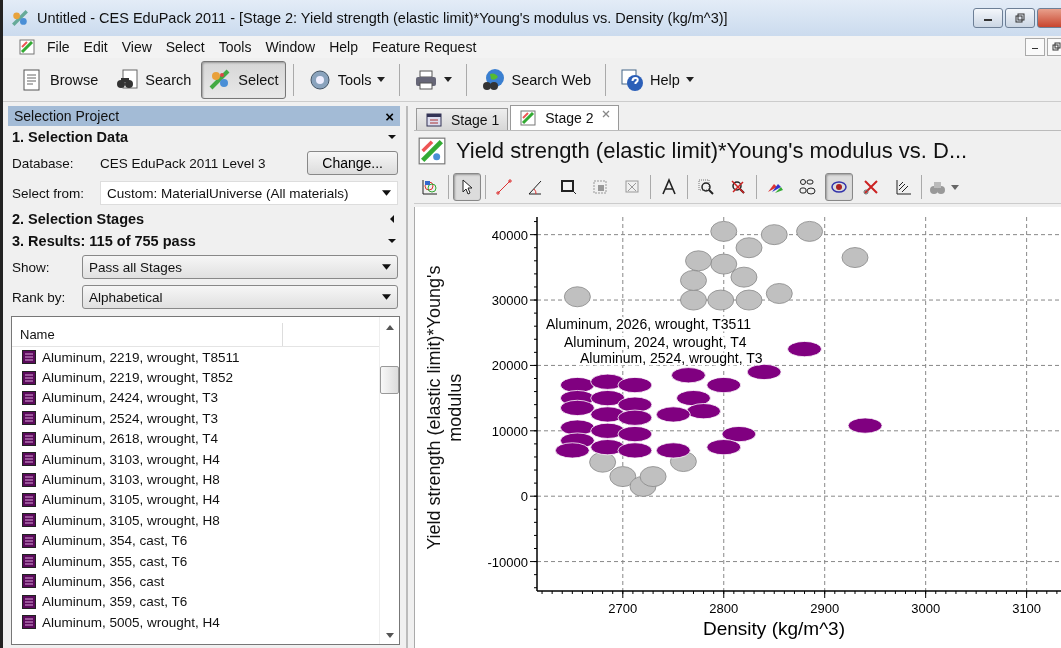 This screenshot has height=648, width=1061. Describe the element at coordinates (926, 608) in the screenshot. I see `tick-label: 3000` at that location.